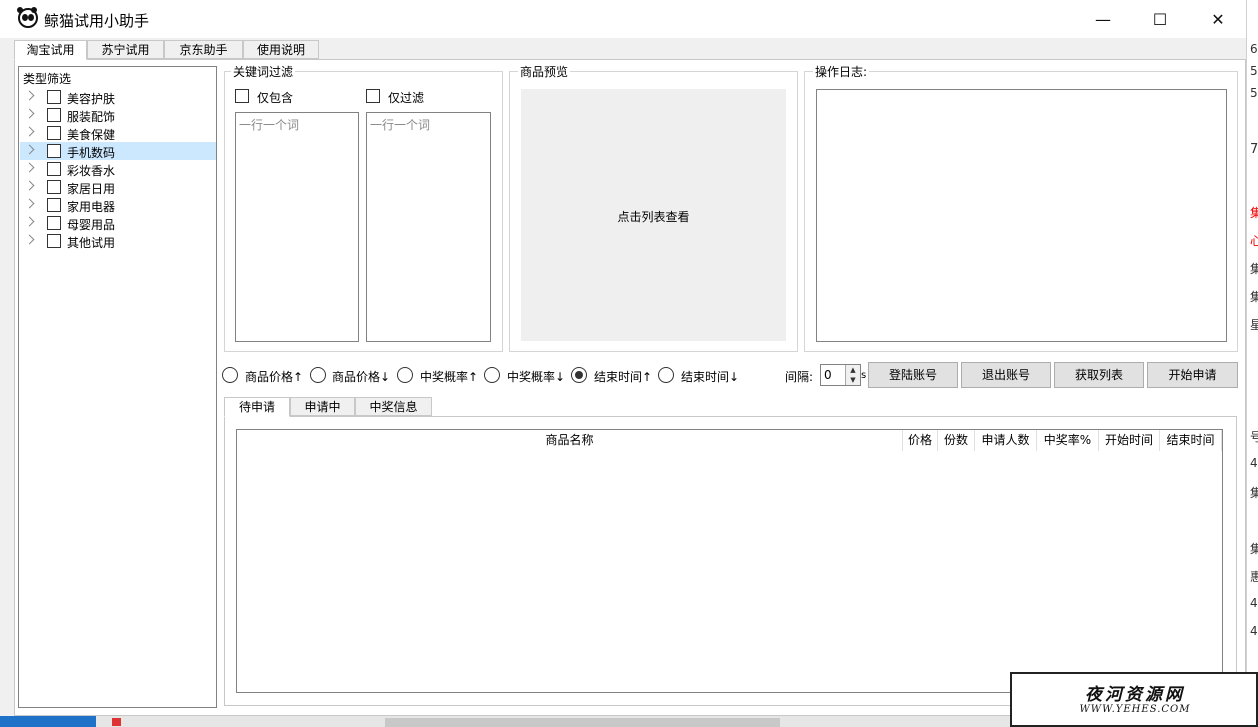 This screenshot has width=1258, height=727. I want to click on category-item: 美食保健, so click(118, 133).